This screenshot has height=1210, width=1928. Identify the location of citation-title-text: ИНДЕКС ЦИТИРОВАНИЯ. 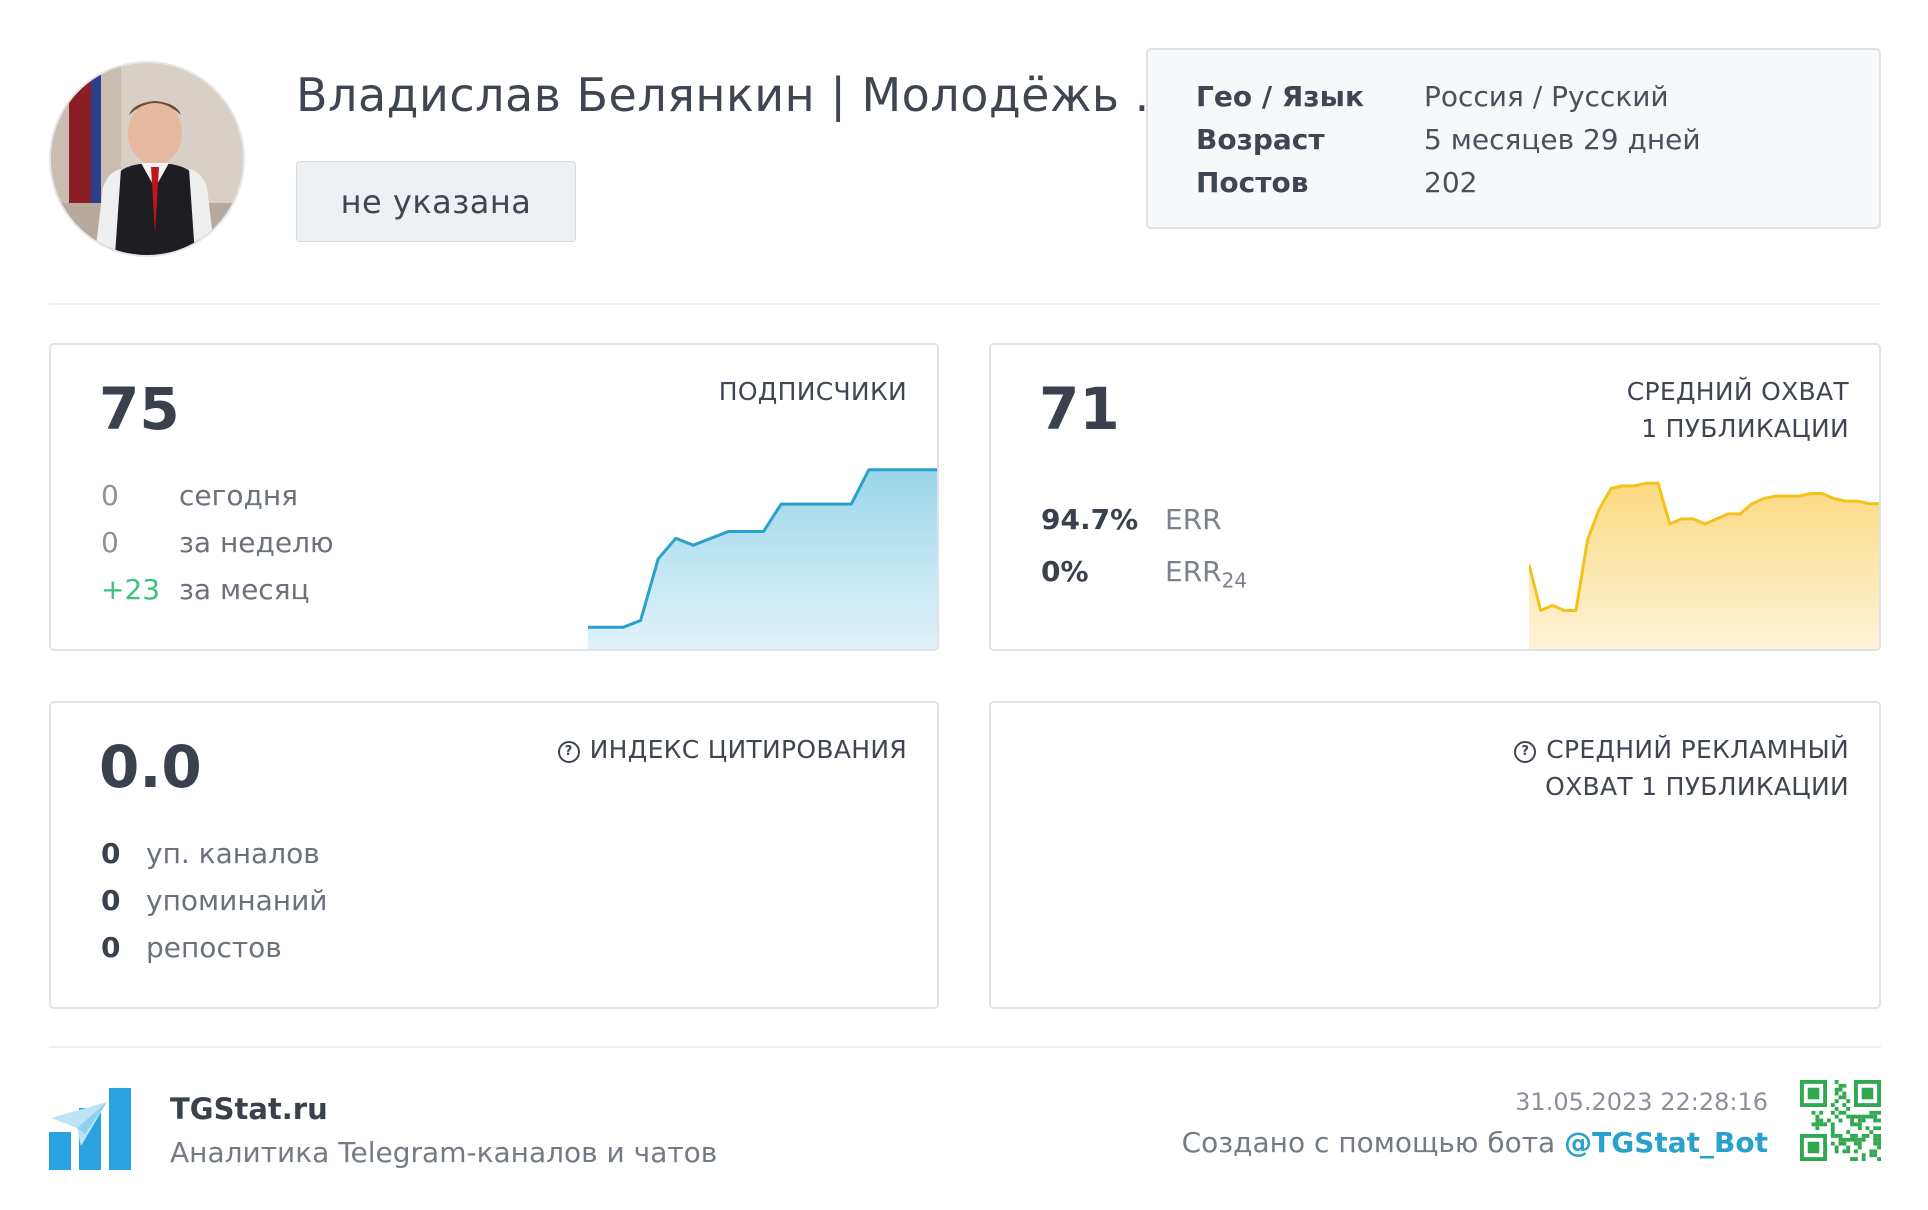
(748, 749).